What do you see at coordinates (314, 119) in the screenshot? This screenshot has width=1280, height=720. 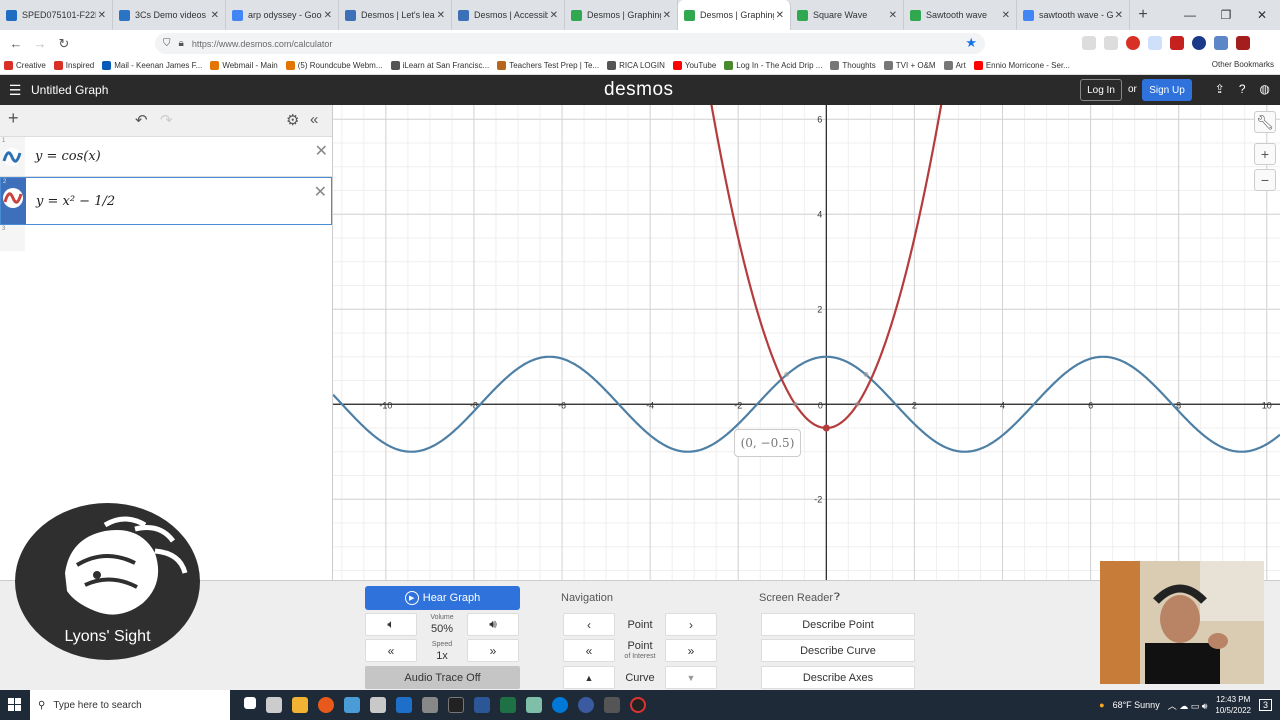 I see `collapse-panel-icon: «` at bounding box center [314, 119].